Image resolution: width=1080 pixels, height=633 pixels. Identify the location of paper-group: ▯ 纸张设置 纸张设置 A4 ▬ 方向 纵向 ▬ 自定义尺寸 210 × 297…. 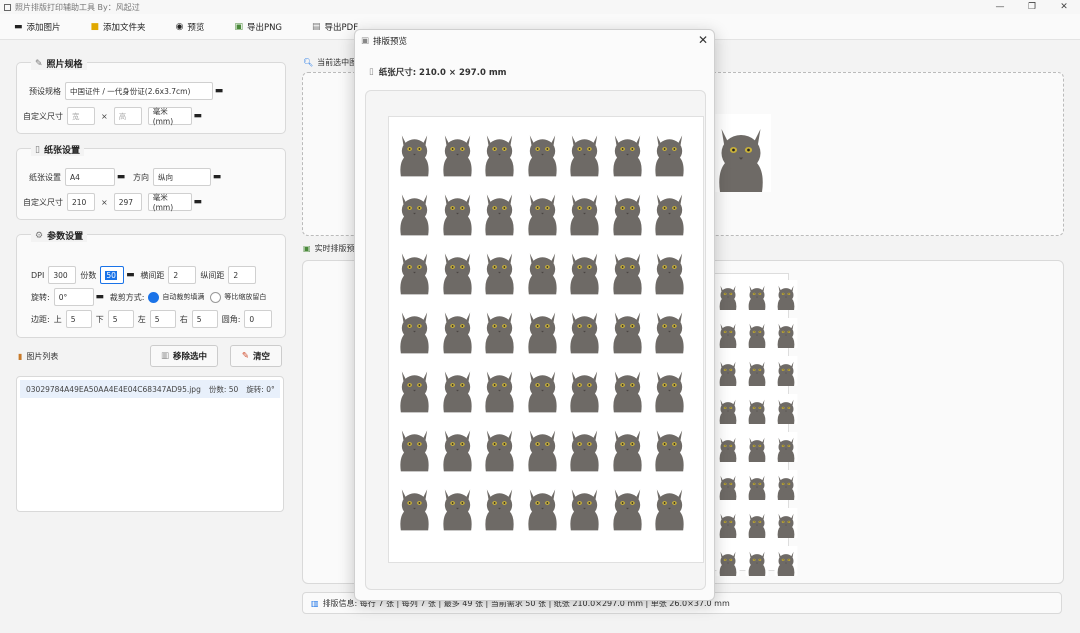
(151, 181).